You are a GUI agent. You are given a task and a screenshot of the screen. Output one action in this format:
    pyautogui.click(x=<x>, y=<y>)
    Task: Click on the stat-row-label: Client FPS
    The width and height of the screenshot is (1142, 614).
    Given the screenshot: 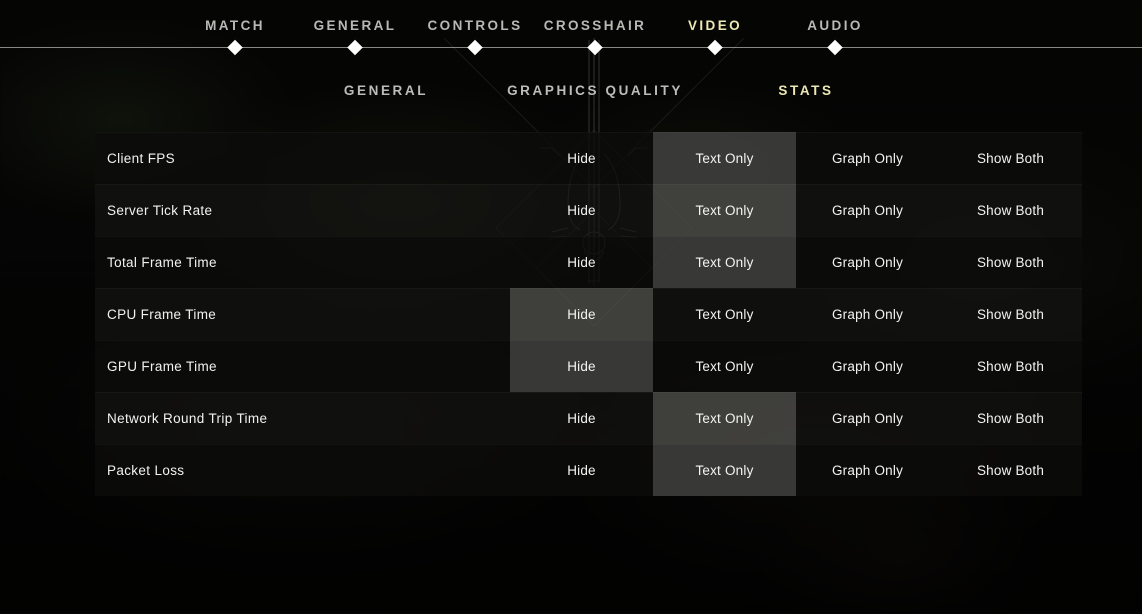 What is the action you would take?
    pyautogui.click(x=141, y=158)
    